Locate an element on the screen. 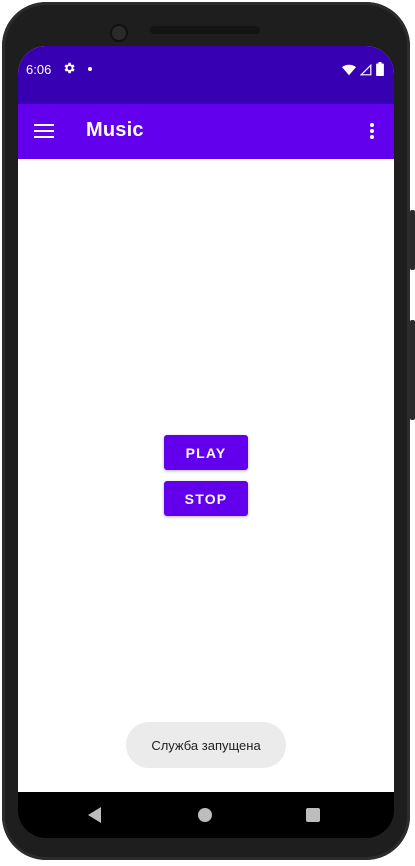 This screenshot has width=415, height=866. play-button: PLAY is located at coordinates (206, 452).